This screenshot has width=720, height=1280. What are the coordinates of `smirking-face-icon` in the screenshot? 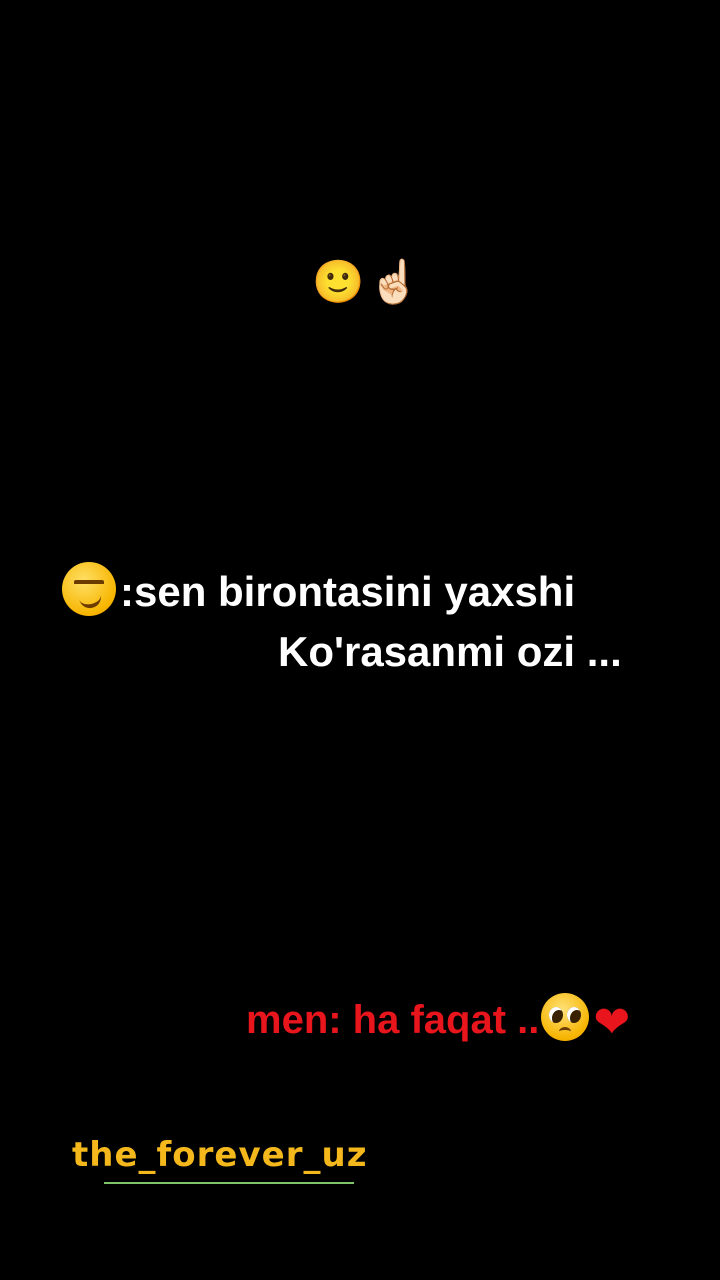 It's located at (89, 589).